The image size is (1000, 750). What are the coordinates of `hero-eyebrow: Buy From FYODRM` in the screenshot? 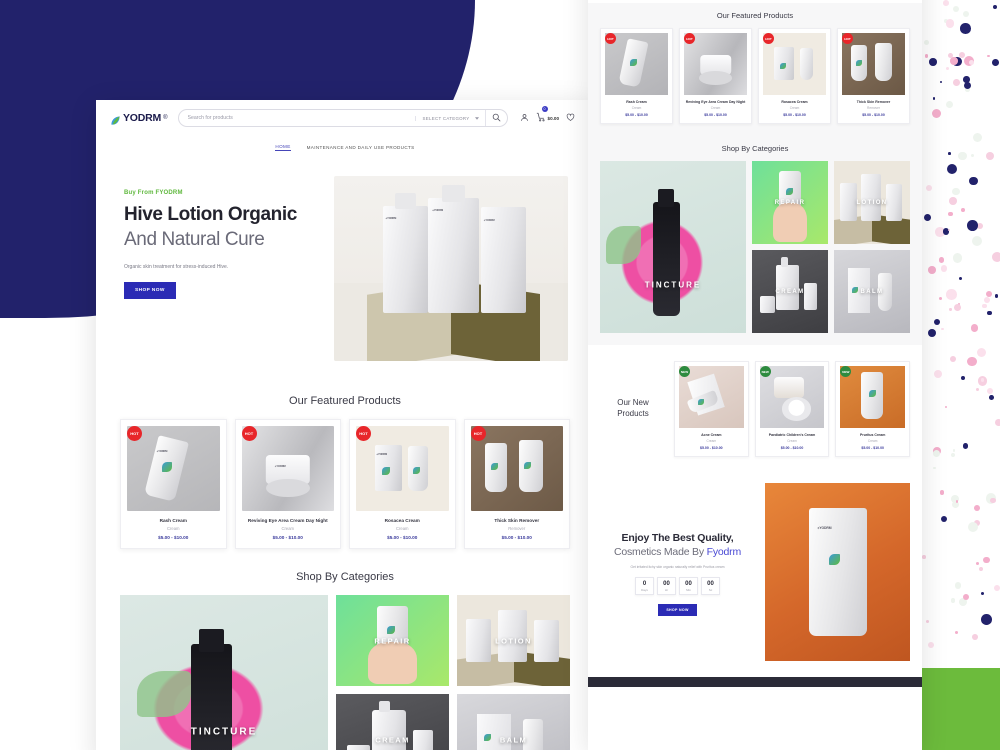 It's located at (153, 193).